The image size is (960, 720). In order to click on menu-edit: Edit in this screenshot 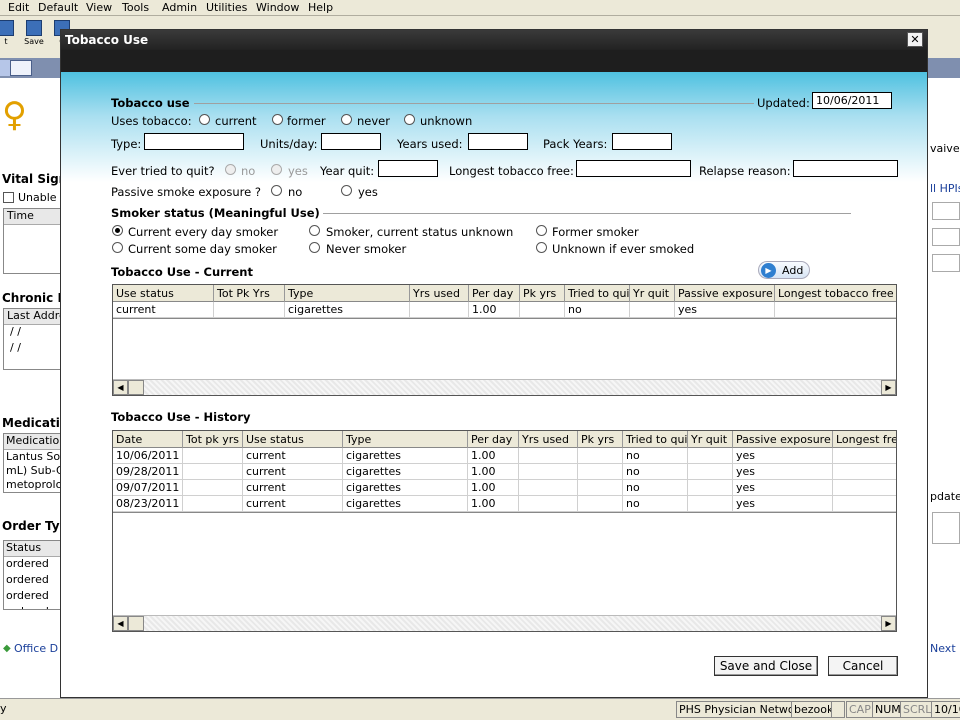, I will do `click(18, 7)`.